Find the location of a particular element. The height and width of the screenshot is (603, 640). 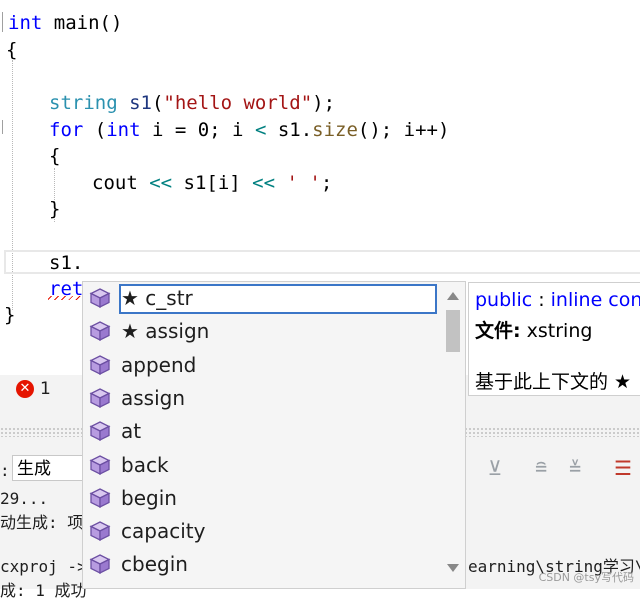

code-line: string s1("hello world"); is located at coordinates (192, 103).